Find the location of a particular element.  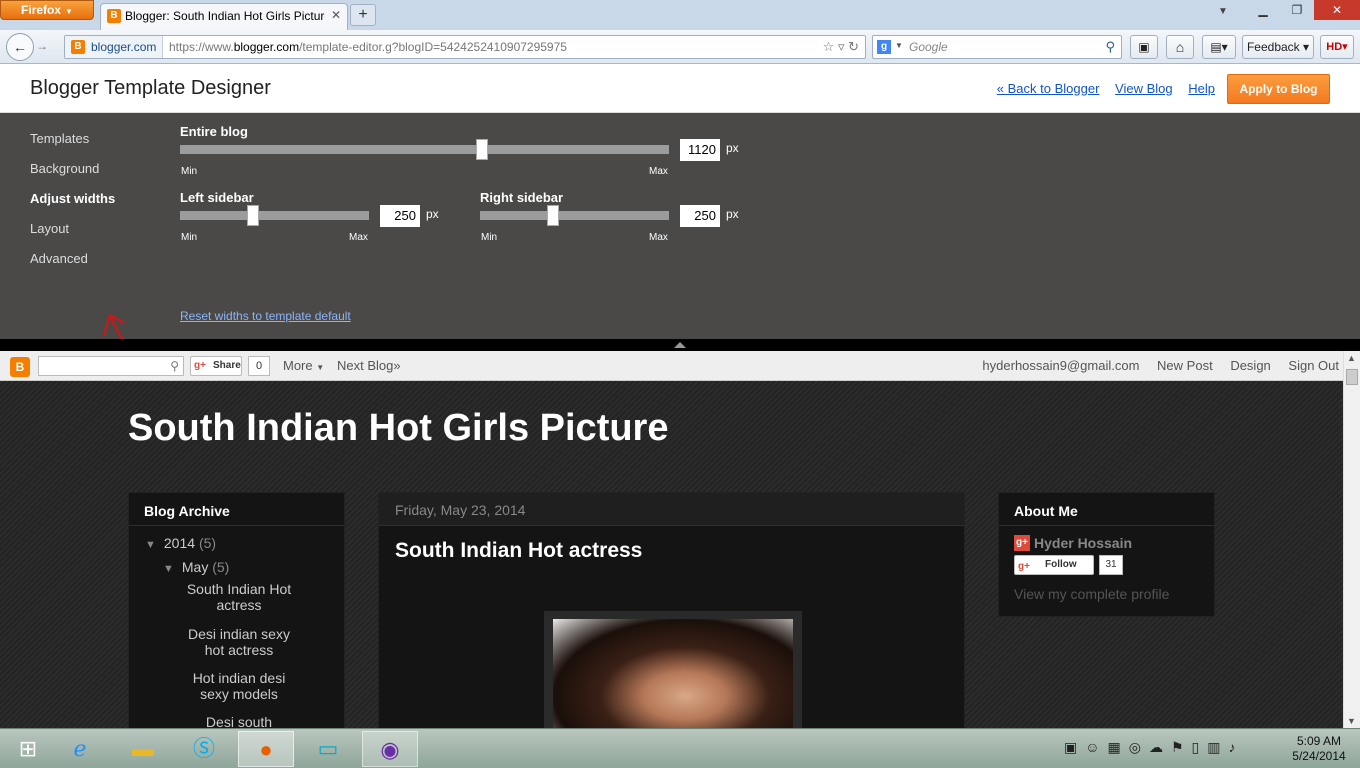

forward-button: → is located at coordinates (42, 46).